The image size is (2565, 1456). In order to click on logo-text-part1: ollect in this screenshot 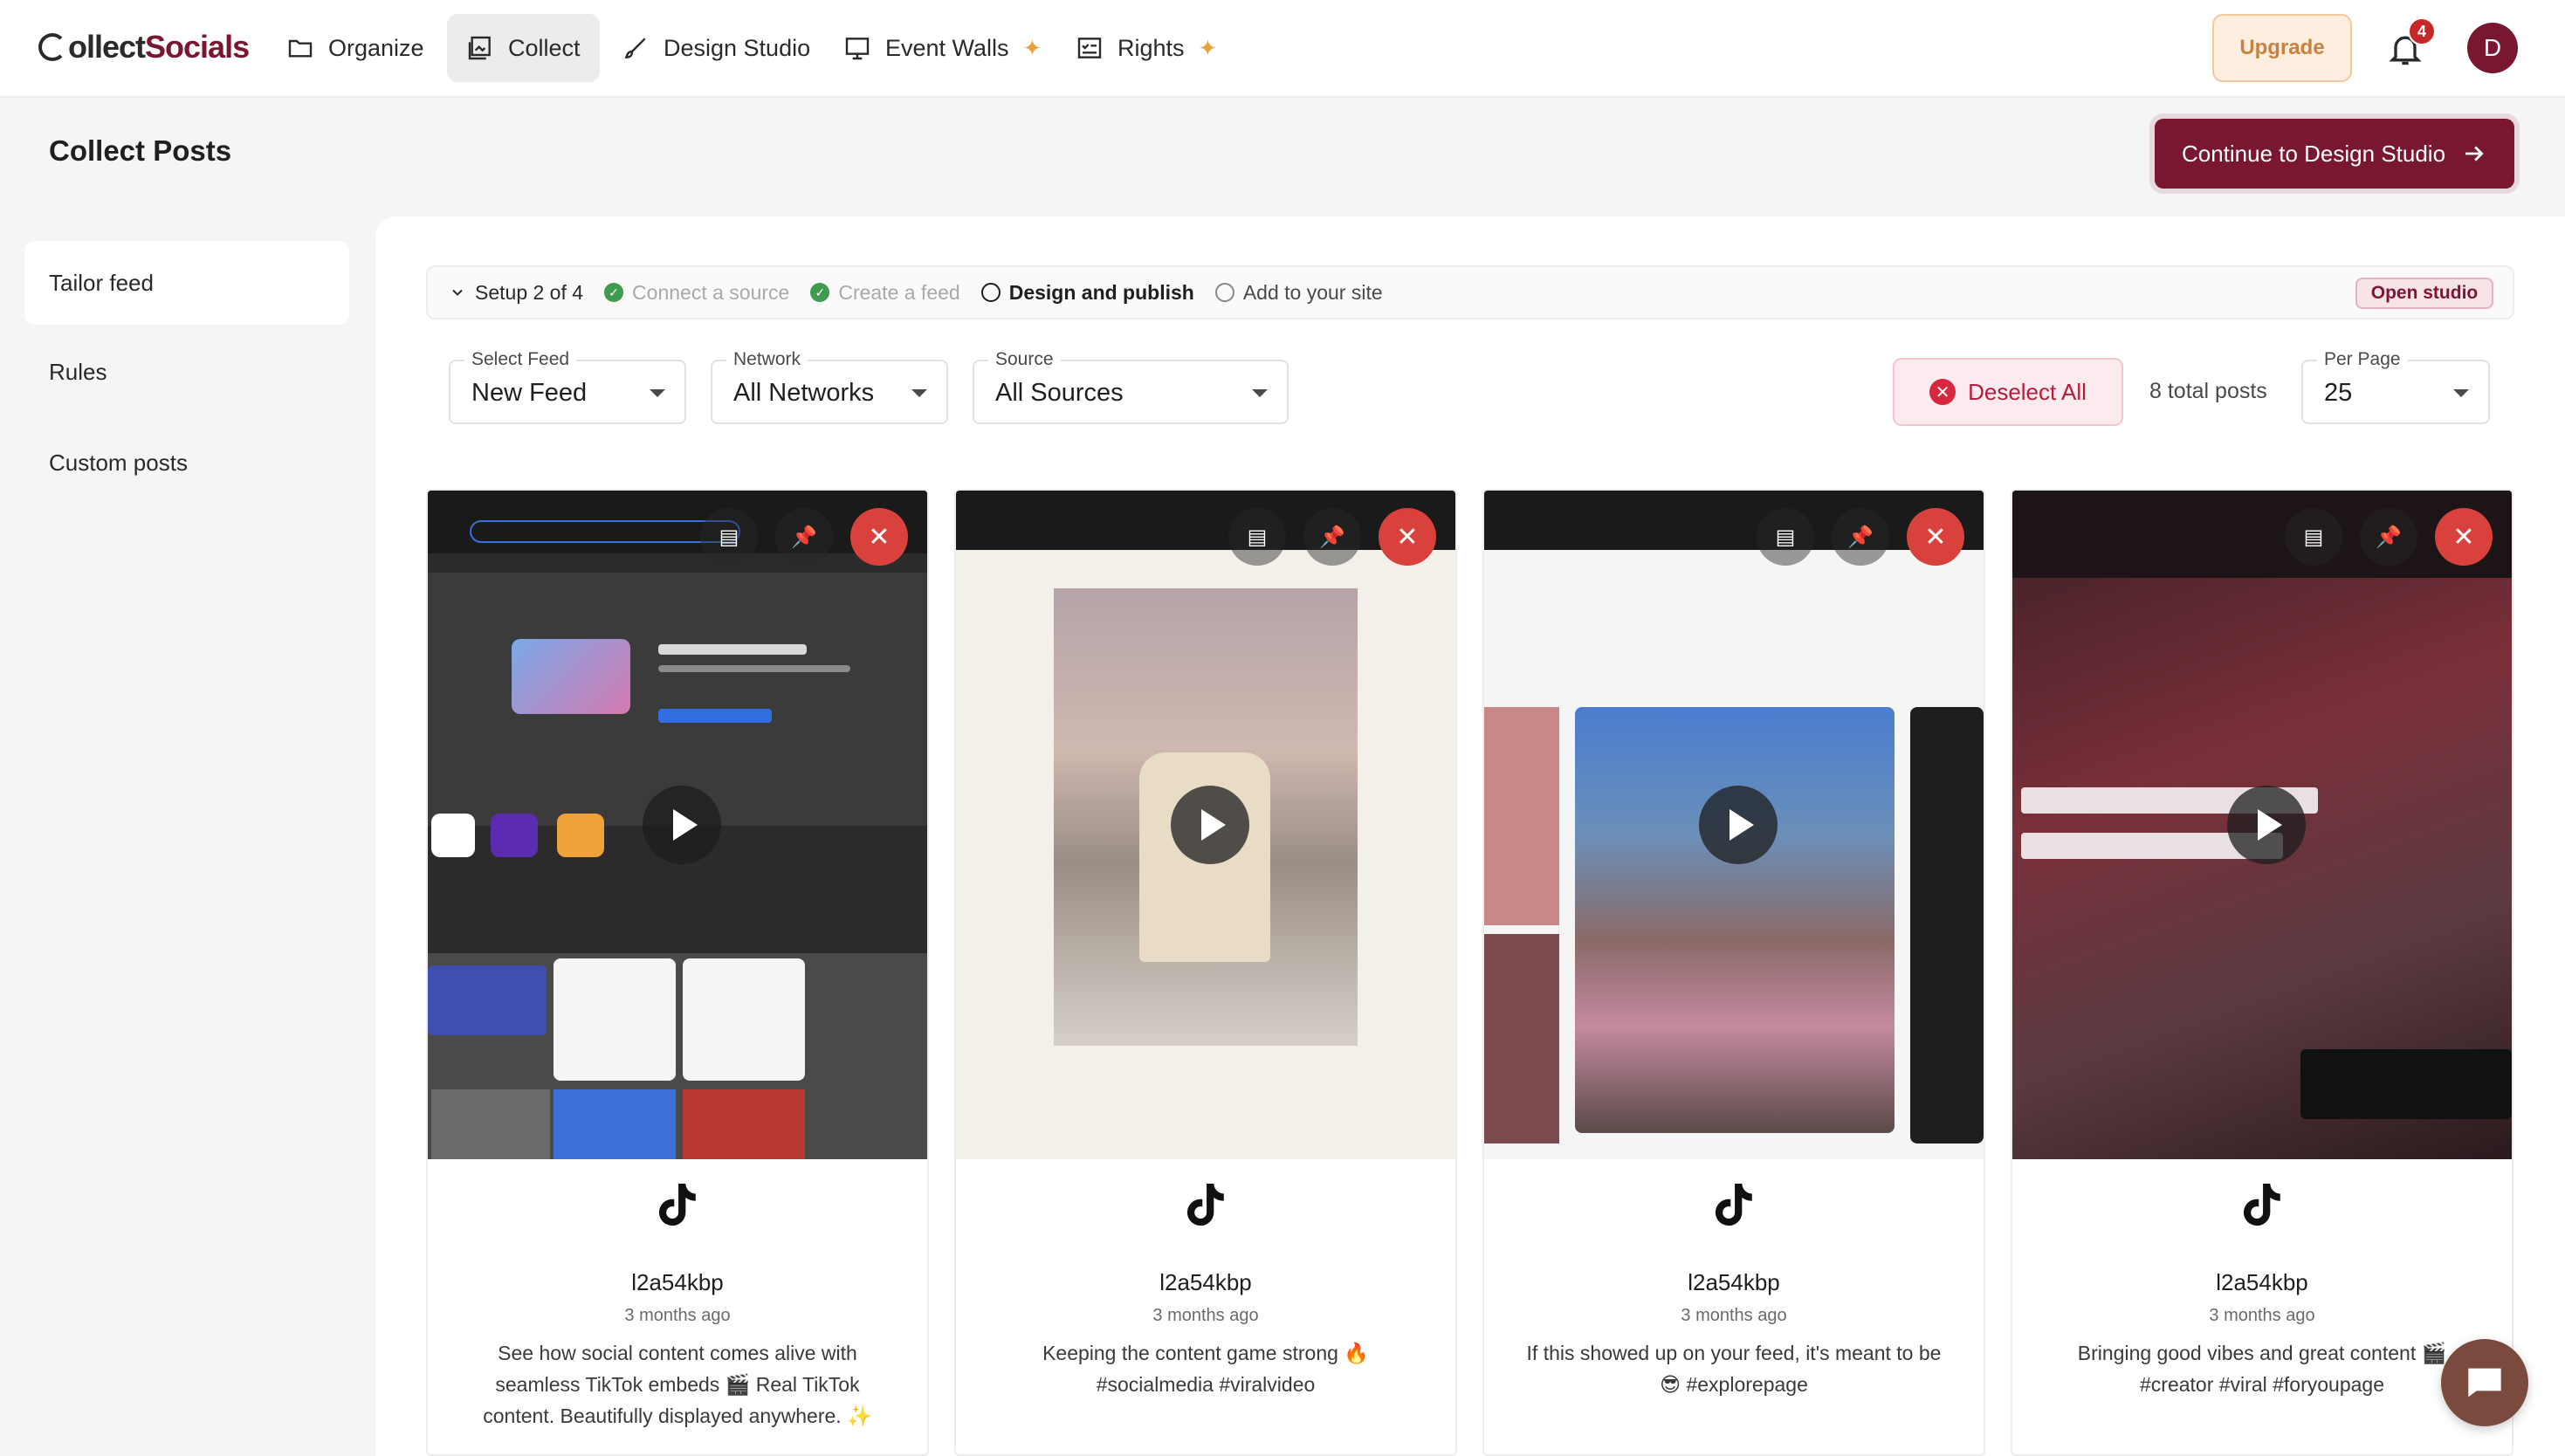, I will do `click(107, 47)`.